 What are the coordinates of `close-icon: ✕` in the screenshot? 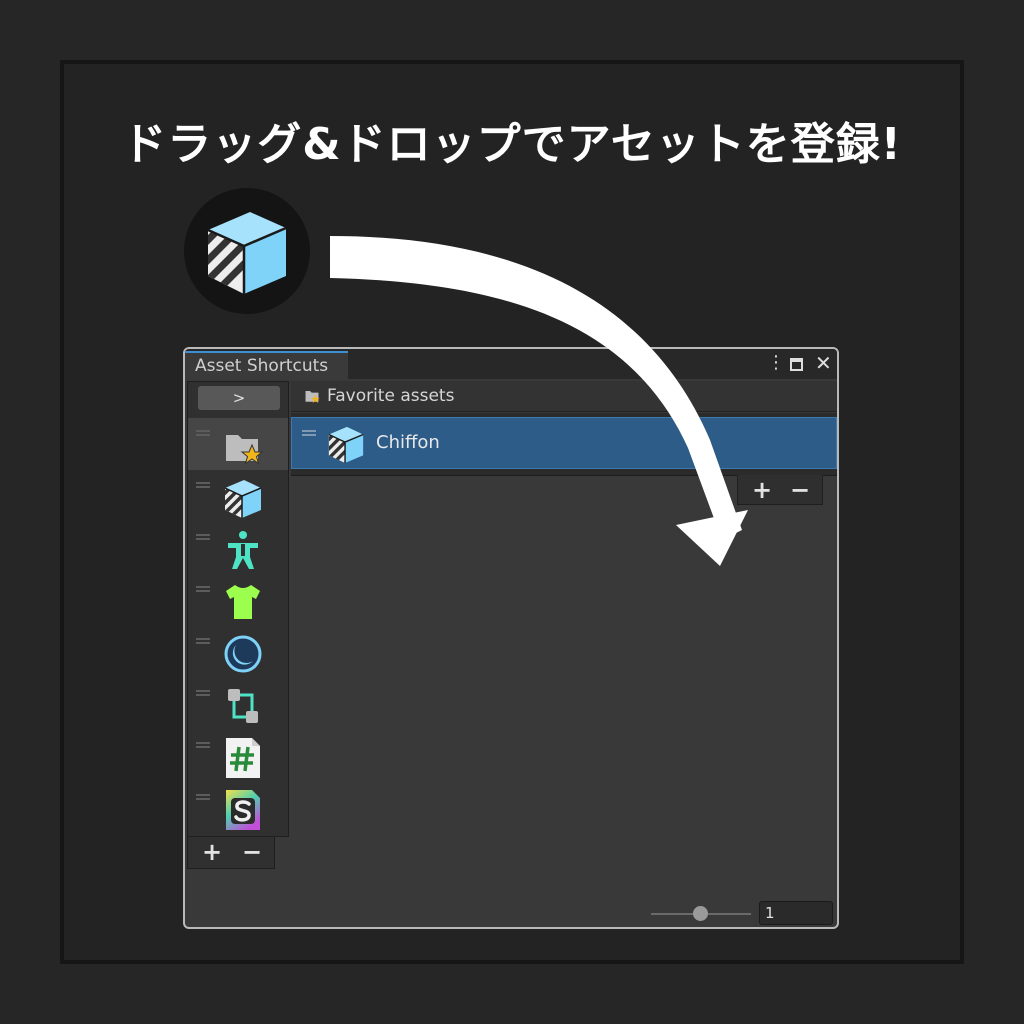 It's located at (823, 363).